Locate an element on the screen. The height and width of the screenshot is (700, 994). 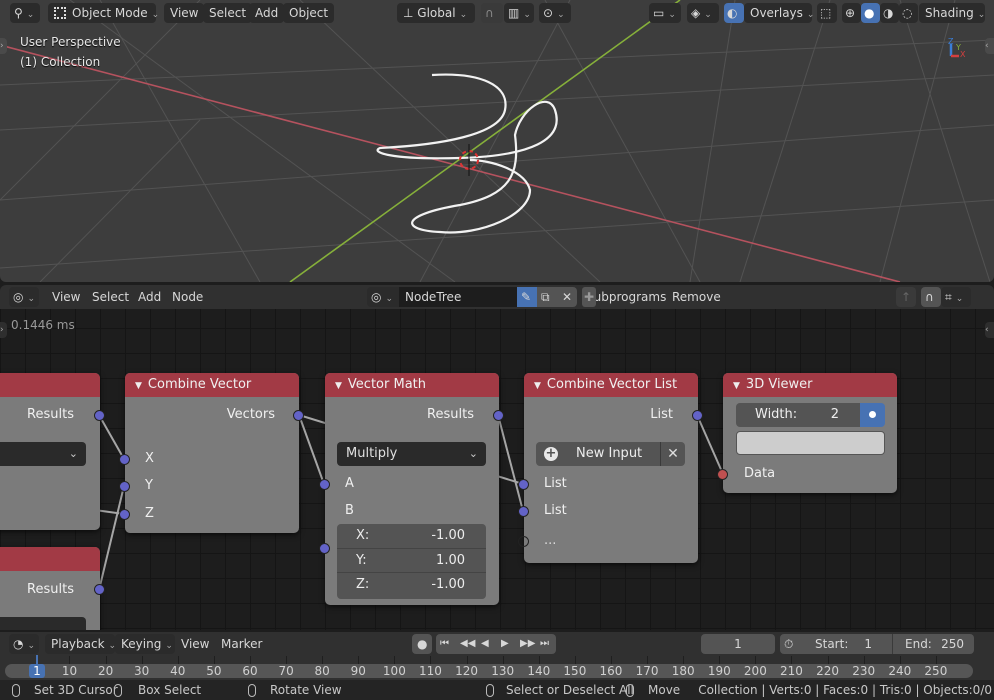
jump-start-button: ⏮ is located at coordinates (446, 644).